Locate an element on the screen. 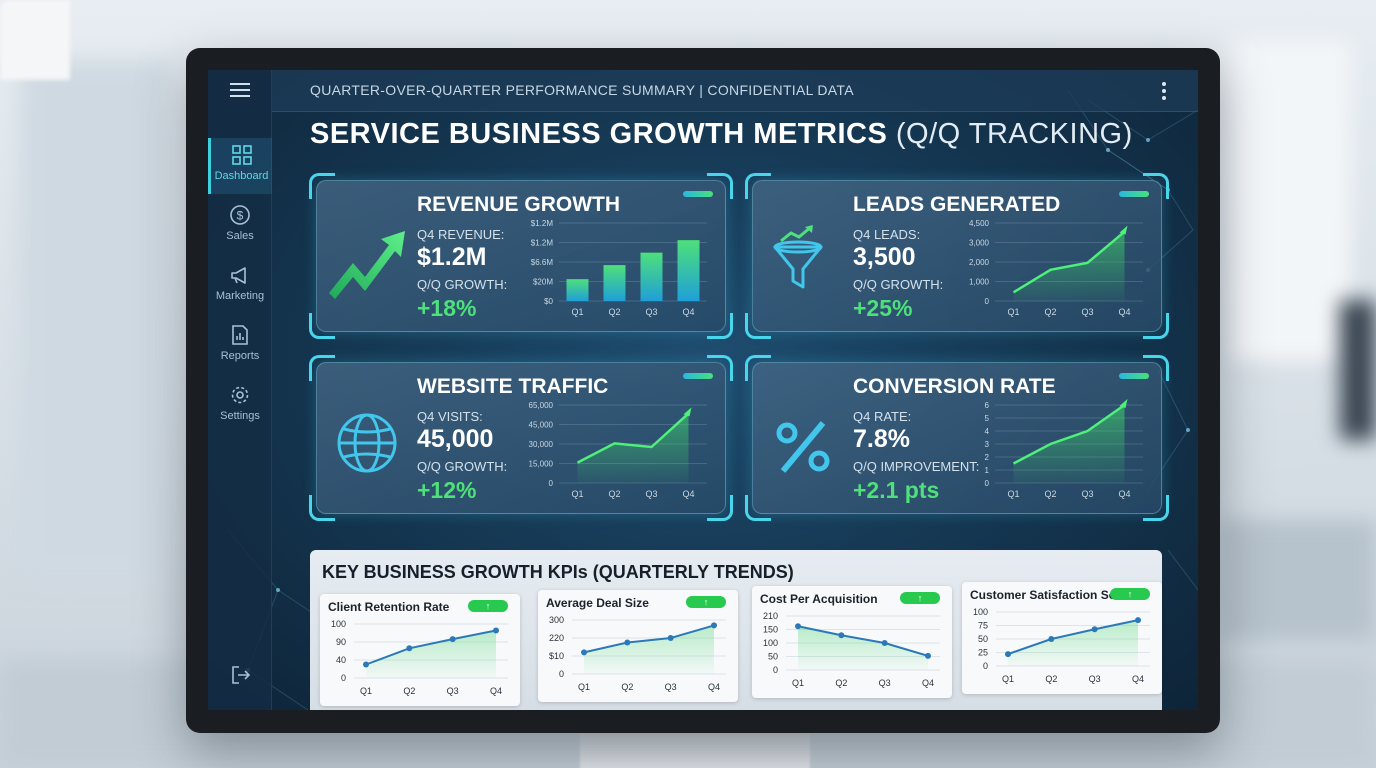 The height and width of the screenshot is (768, 1376). client-retention-card: Client Retention Rate ↑ 100 90 40 0 Q1 Q2 Q3 Q4 is located at coordinates (420, 650).